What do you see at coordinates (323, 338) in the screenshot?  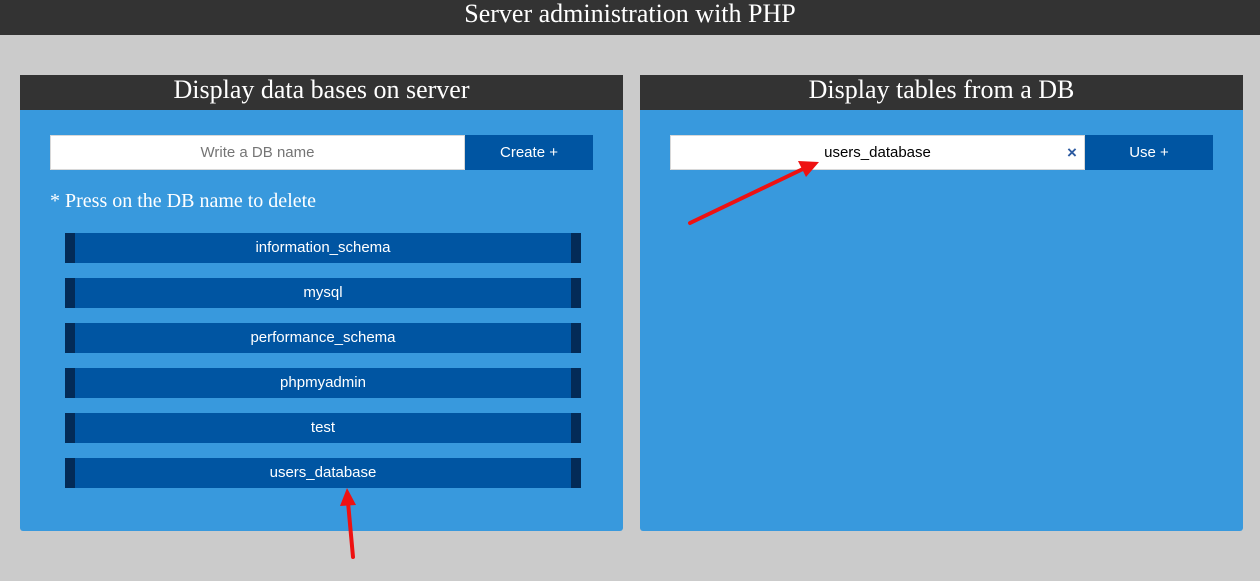 I see `database-item-performance-schema: performance_schema` at bounding box center [323, 338].